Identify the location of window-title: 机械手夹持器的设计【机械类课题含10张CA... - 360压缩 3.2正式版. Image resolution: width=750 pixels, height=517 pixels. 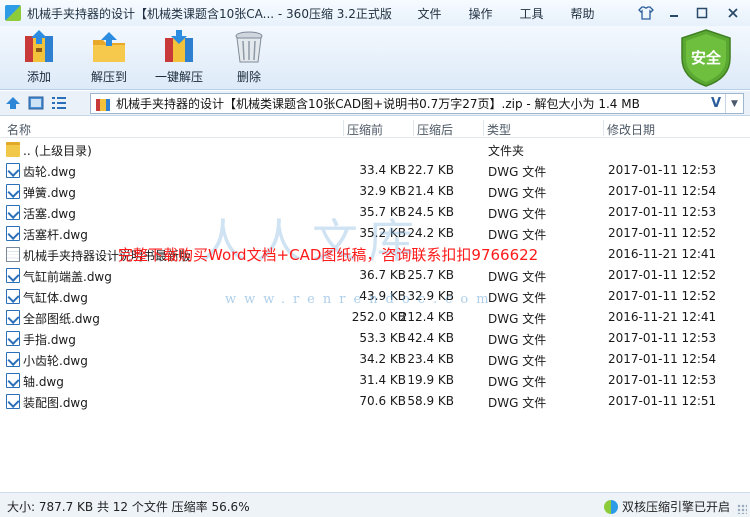
(209, 13).